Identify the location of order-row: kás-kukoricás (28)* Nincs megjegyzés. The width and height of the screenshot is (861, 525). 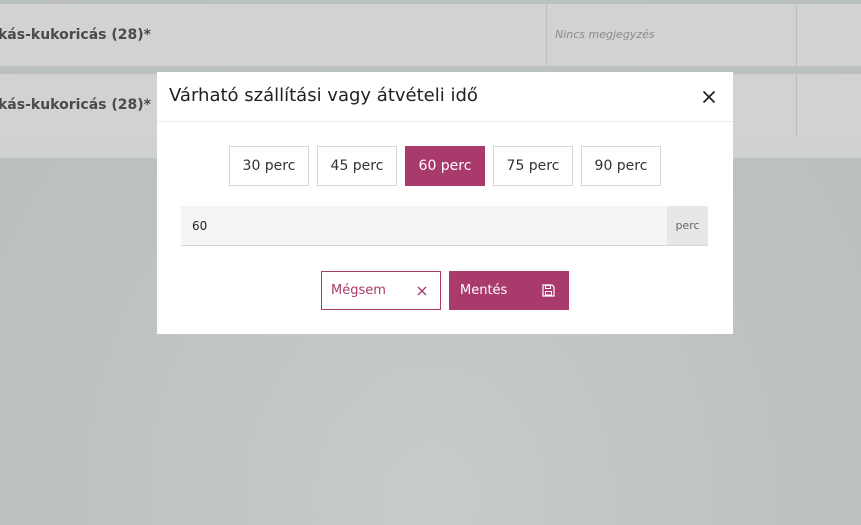
(430, 35).